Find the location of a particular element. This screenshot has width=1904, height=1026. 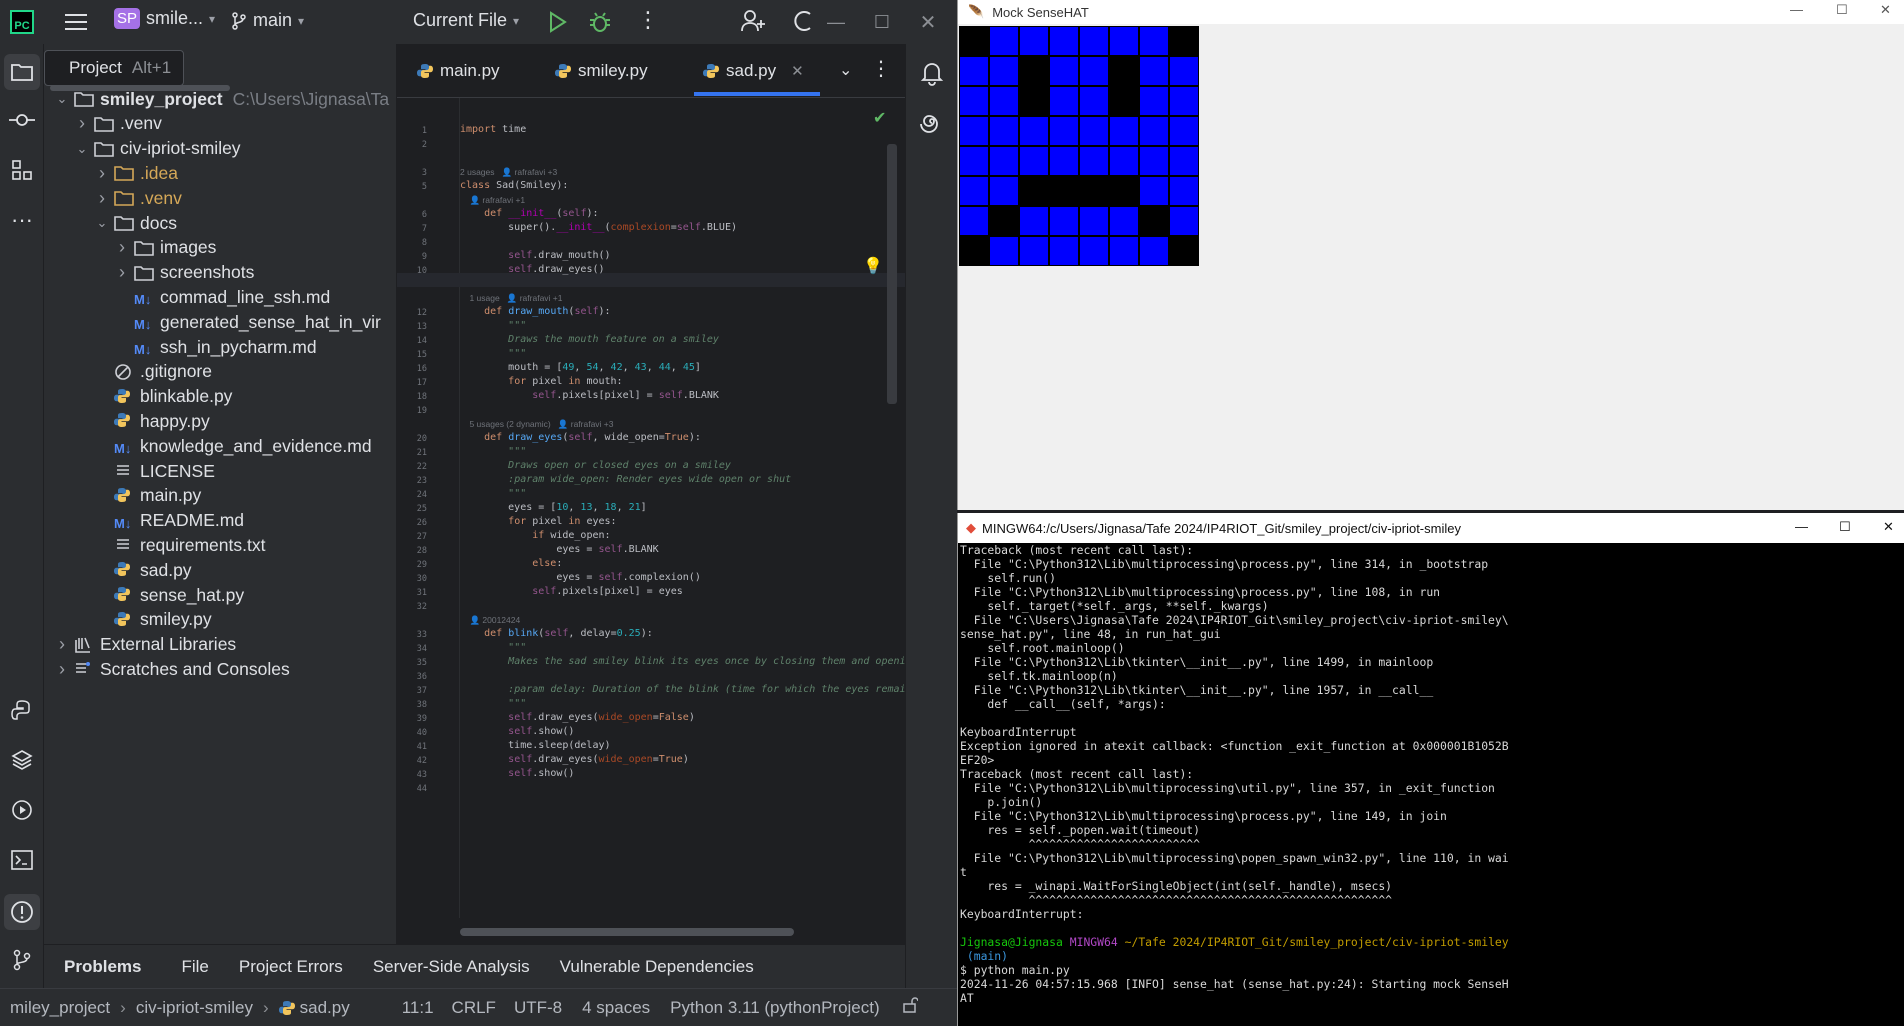

notifications-bell-icon is located at coordinates (932, 73).